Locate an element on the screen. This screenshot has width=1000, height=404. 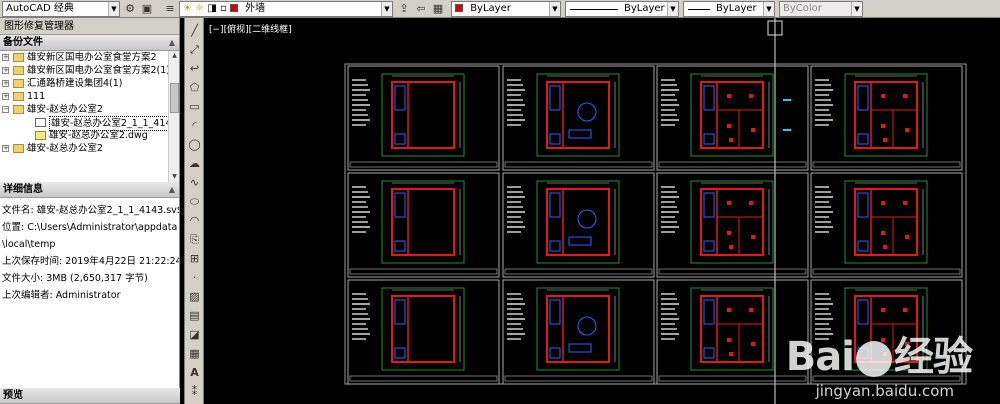
lightbulb-icon: ☀ is located at coordinates (187, 8).